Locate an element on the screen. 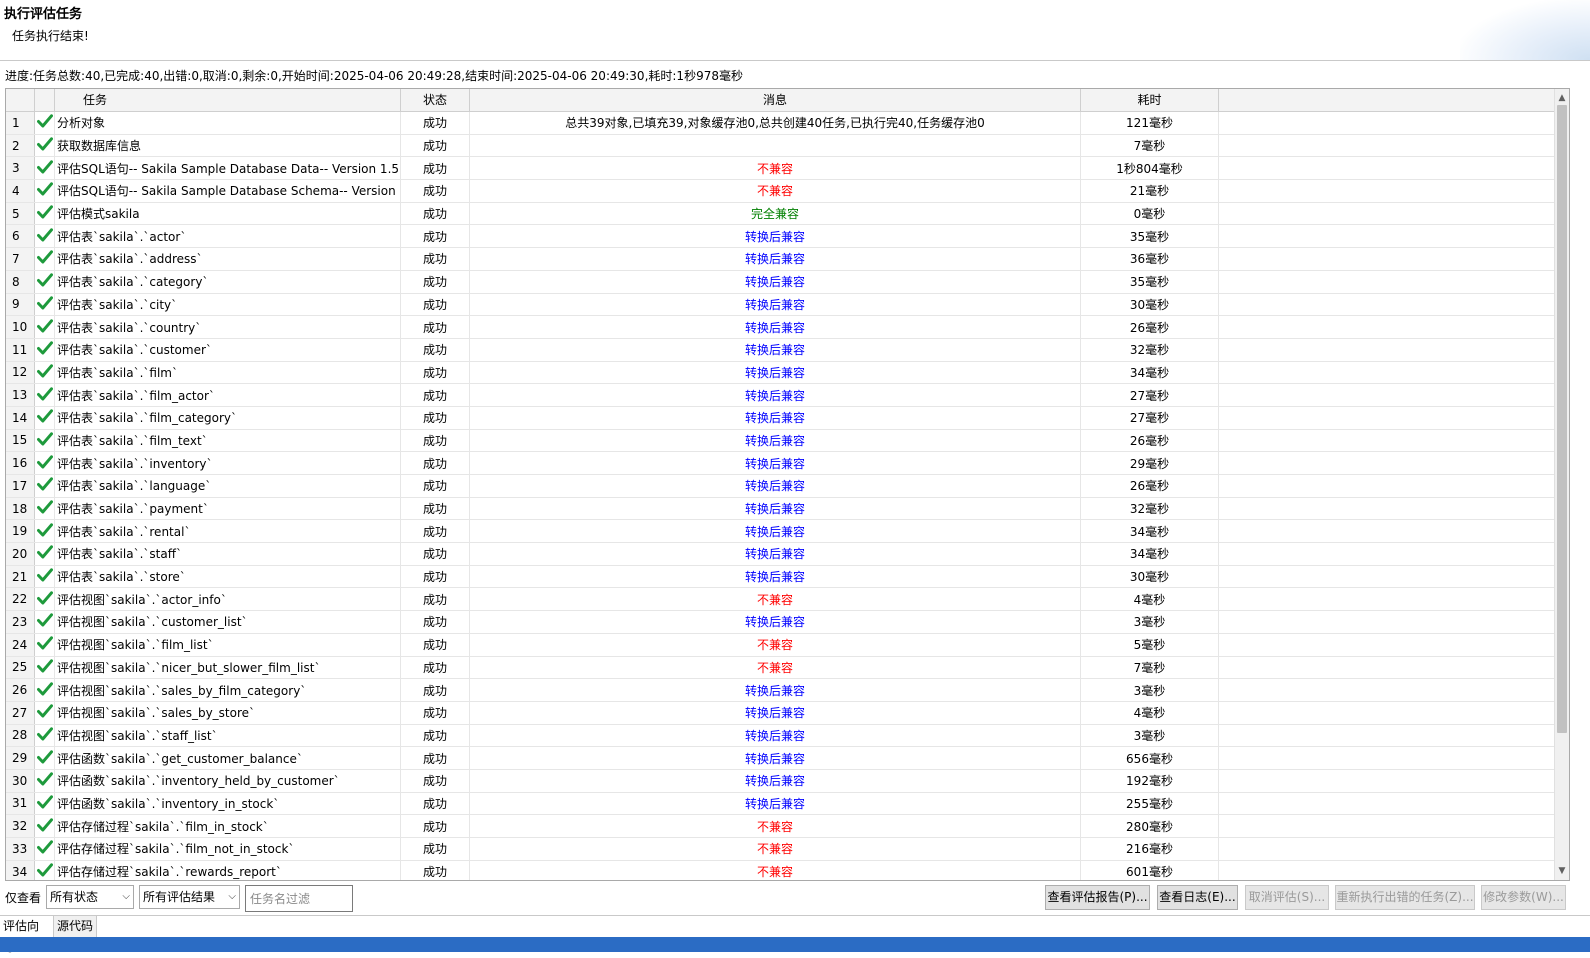  tab-assessment-wizard: 评估向导 is located at coordinates (27, 935).